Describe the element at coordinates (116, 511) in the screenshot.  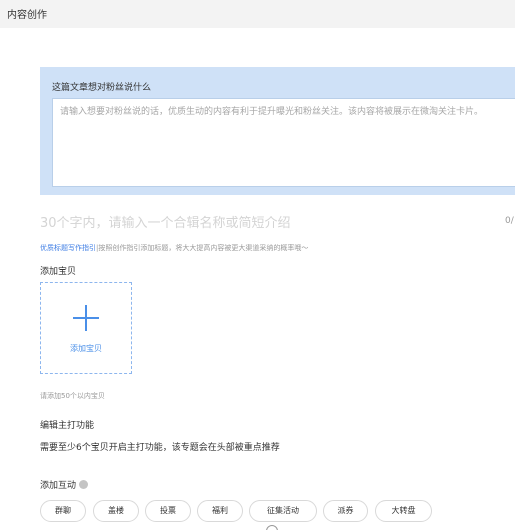
I see `interaction-chip-building: 盖楼` at that location.